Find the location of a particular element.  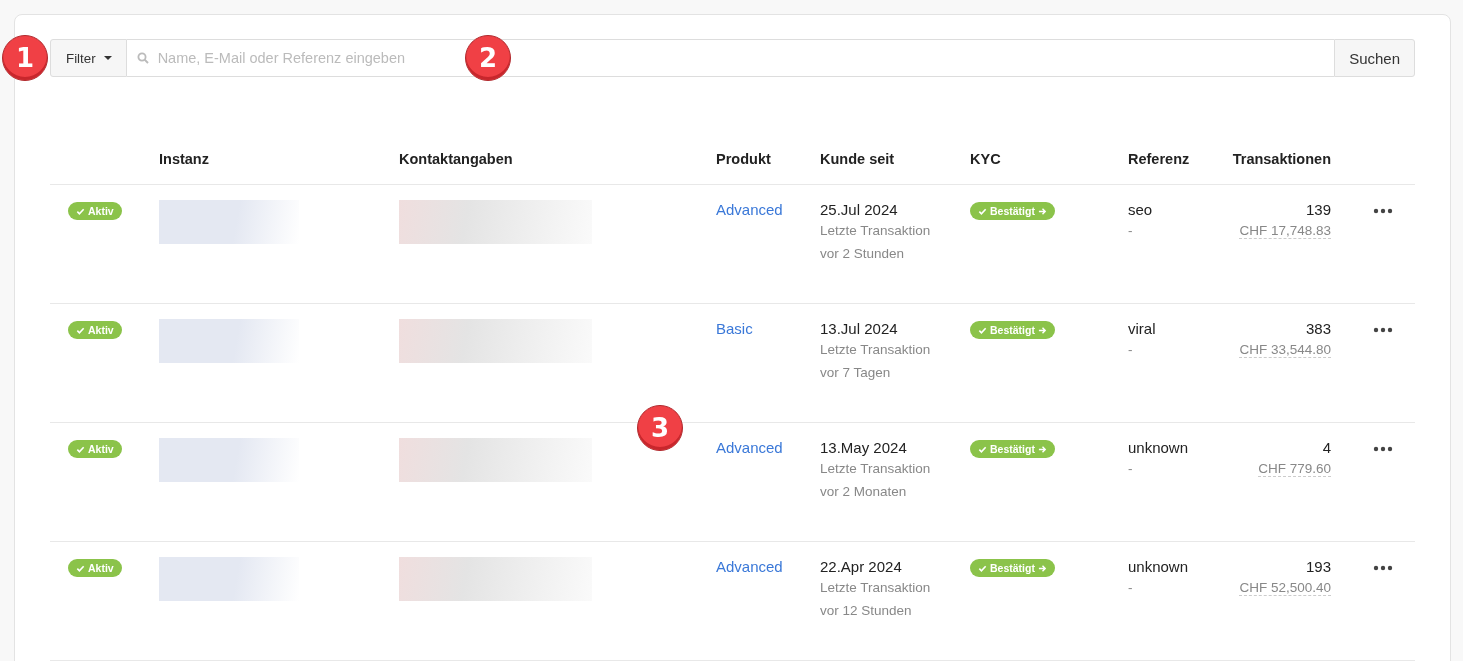

transaction-count: 4 is located at coordinates (1326, 448).